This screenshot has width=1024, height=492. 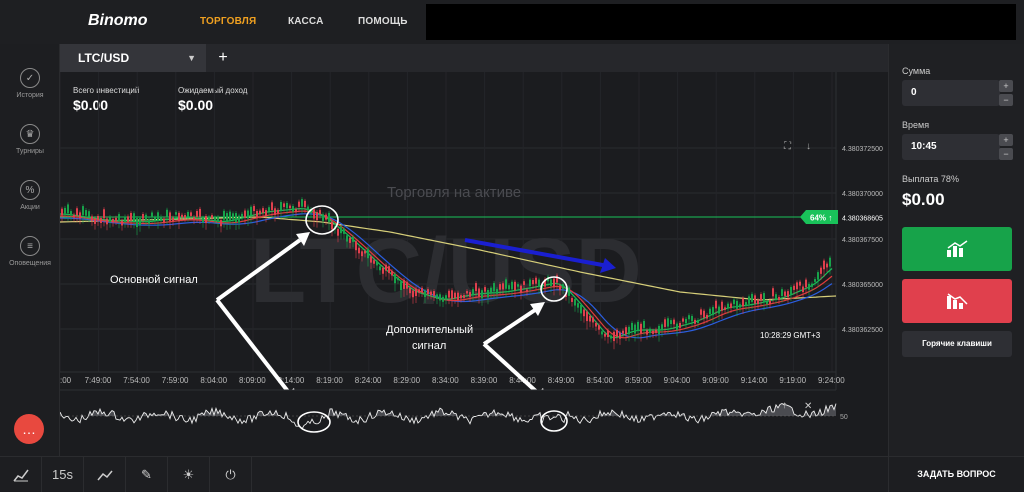 What do you see at coordinates (754, 380) in the screenshot?
I see `time-tick-label: 9:14:00` at bounding box center [754, 380].